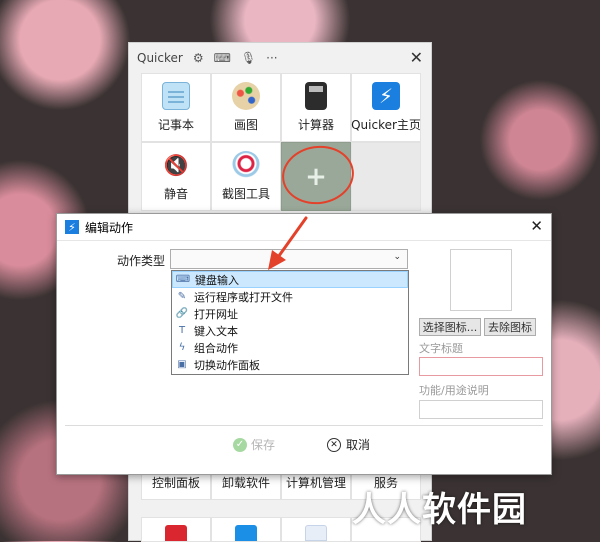 The width and height of the screenshot is (600, 542). What do you see at coordinates (481, 409) in the screenshot?
I see `description-input` at bounding box center [481, 409].